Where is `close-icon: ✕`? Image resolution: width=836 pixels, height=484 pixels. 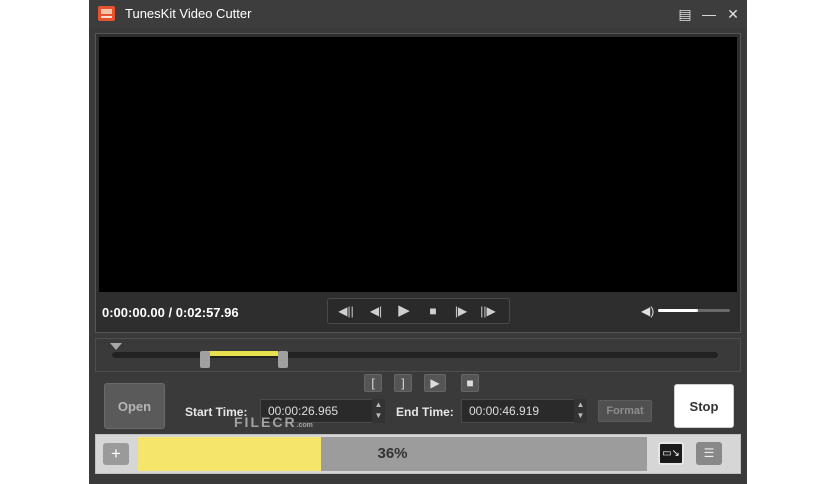
close-icon: ✕ is located at coordinates (733, 14).